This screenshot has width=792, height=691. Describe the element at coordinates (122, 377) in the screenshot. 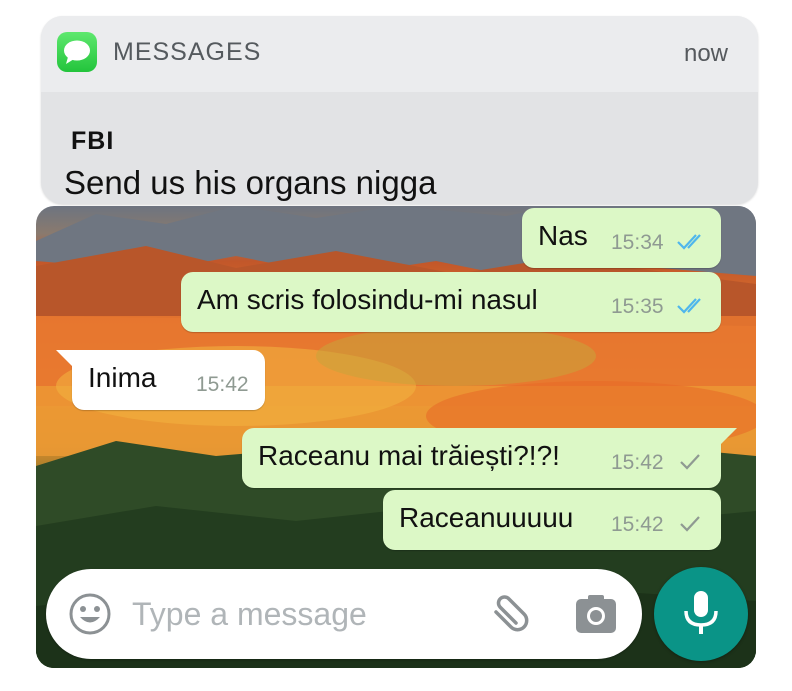

I see `message-text: Inima` at that location.